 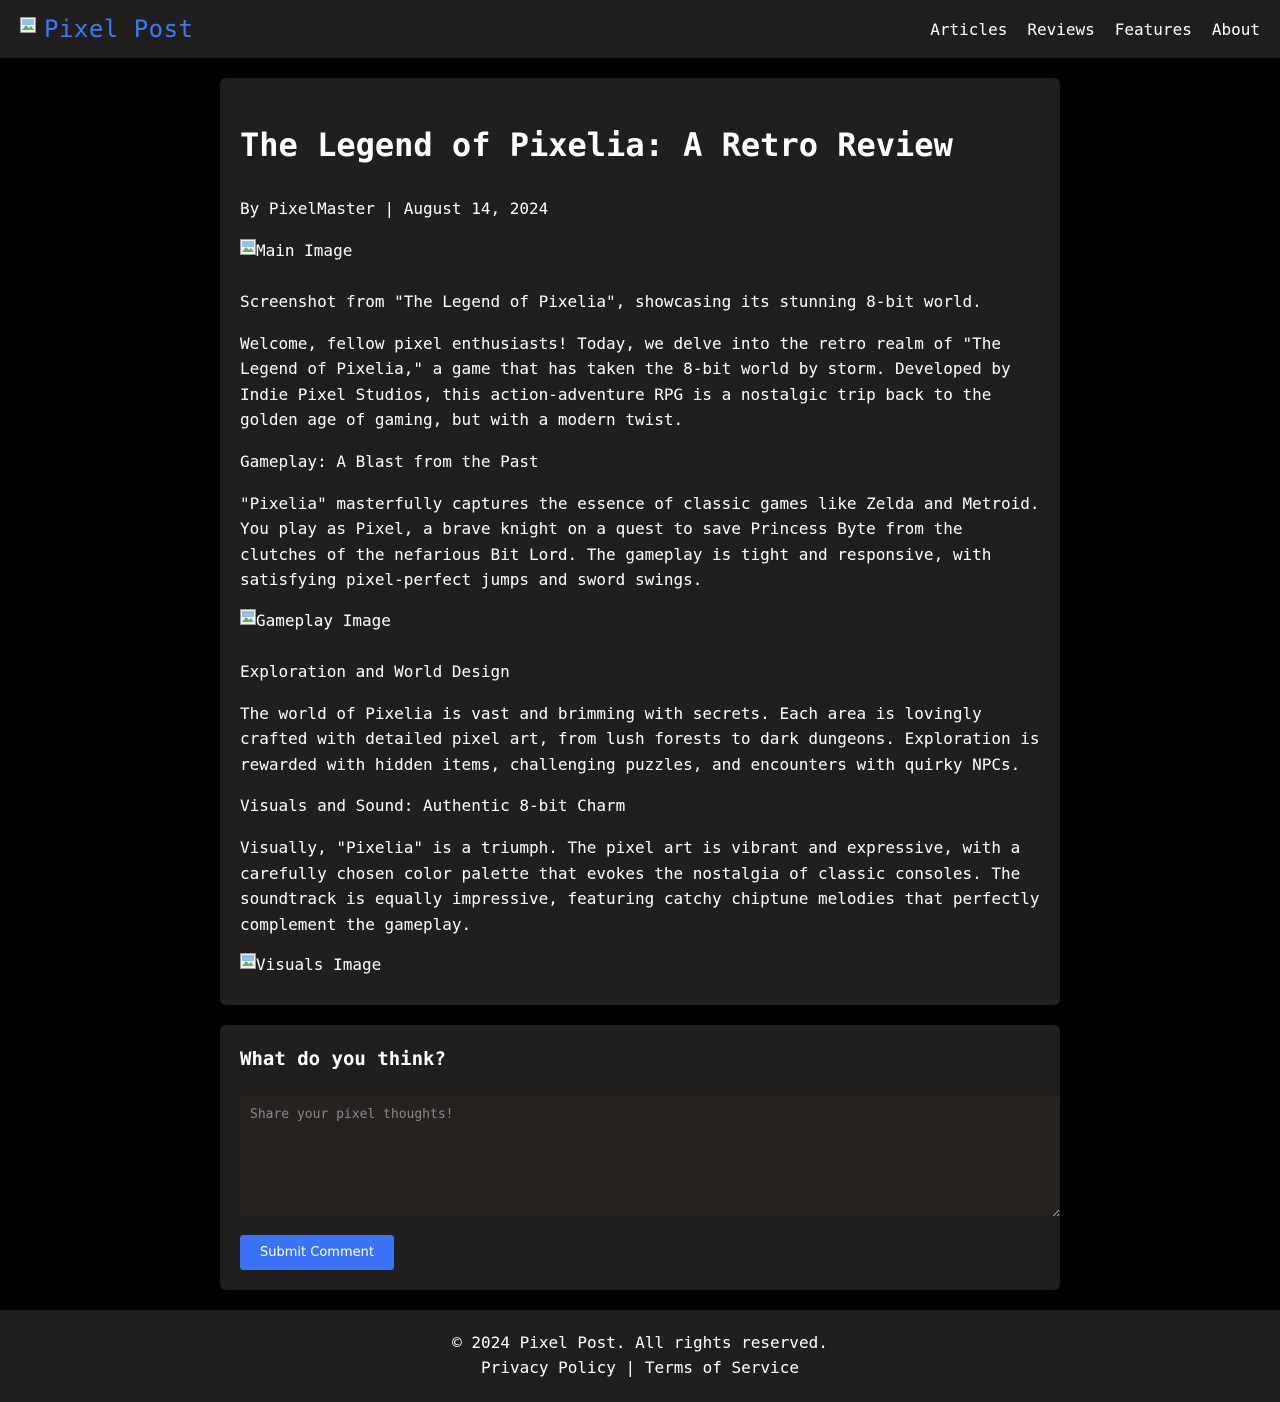 I want to click on article-title: The Legend of Pixelia: A Retro Review, so click(x=596, y=145).